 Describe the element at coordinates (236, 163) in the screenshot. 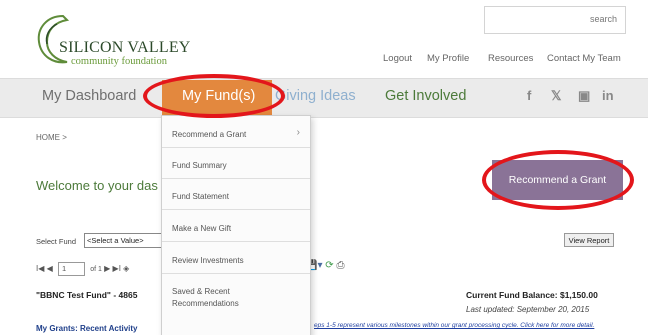

I see `menu-item-fund-summary: Fund Summary` at that location.